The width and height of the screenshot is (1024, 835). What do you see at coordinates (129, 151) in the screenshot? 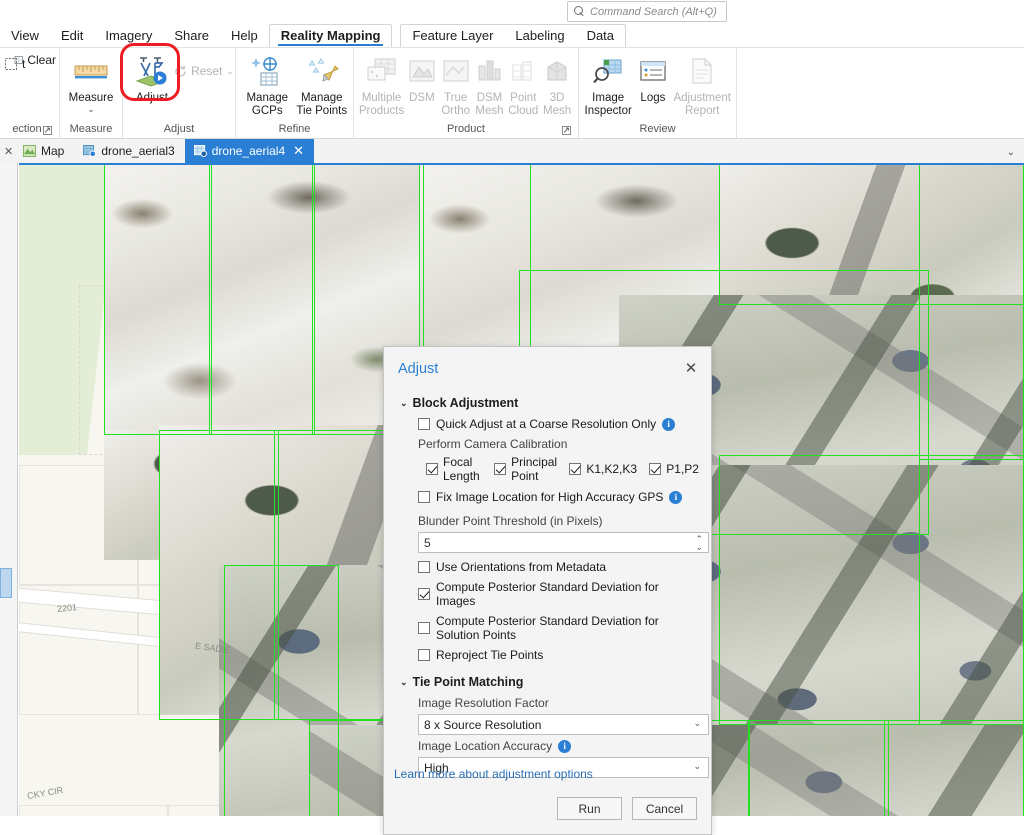
I see `view-tab-drone-aerial3: drone_aerial3` at bounding box center [129, 151].